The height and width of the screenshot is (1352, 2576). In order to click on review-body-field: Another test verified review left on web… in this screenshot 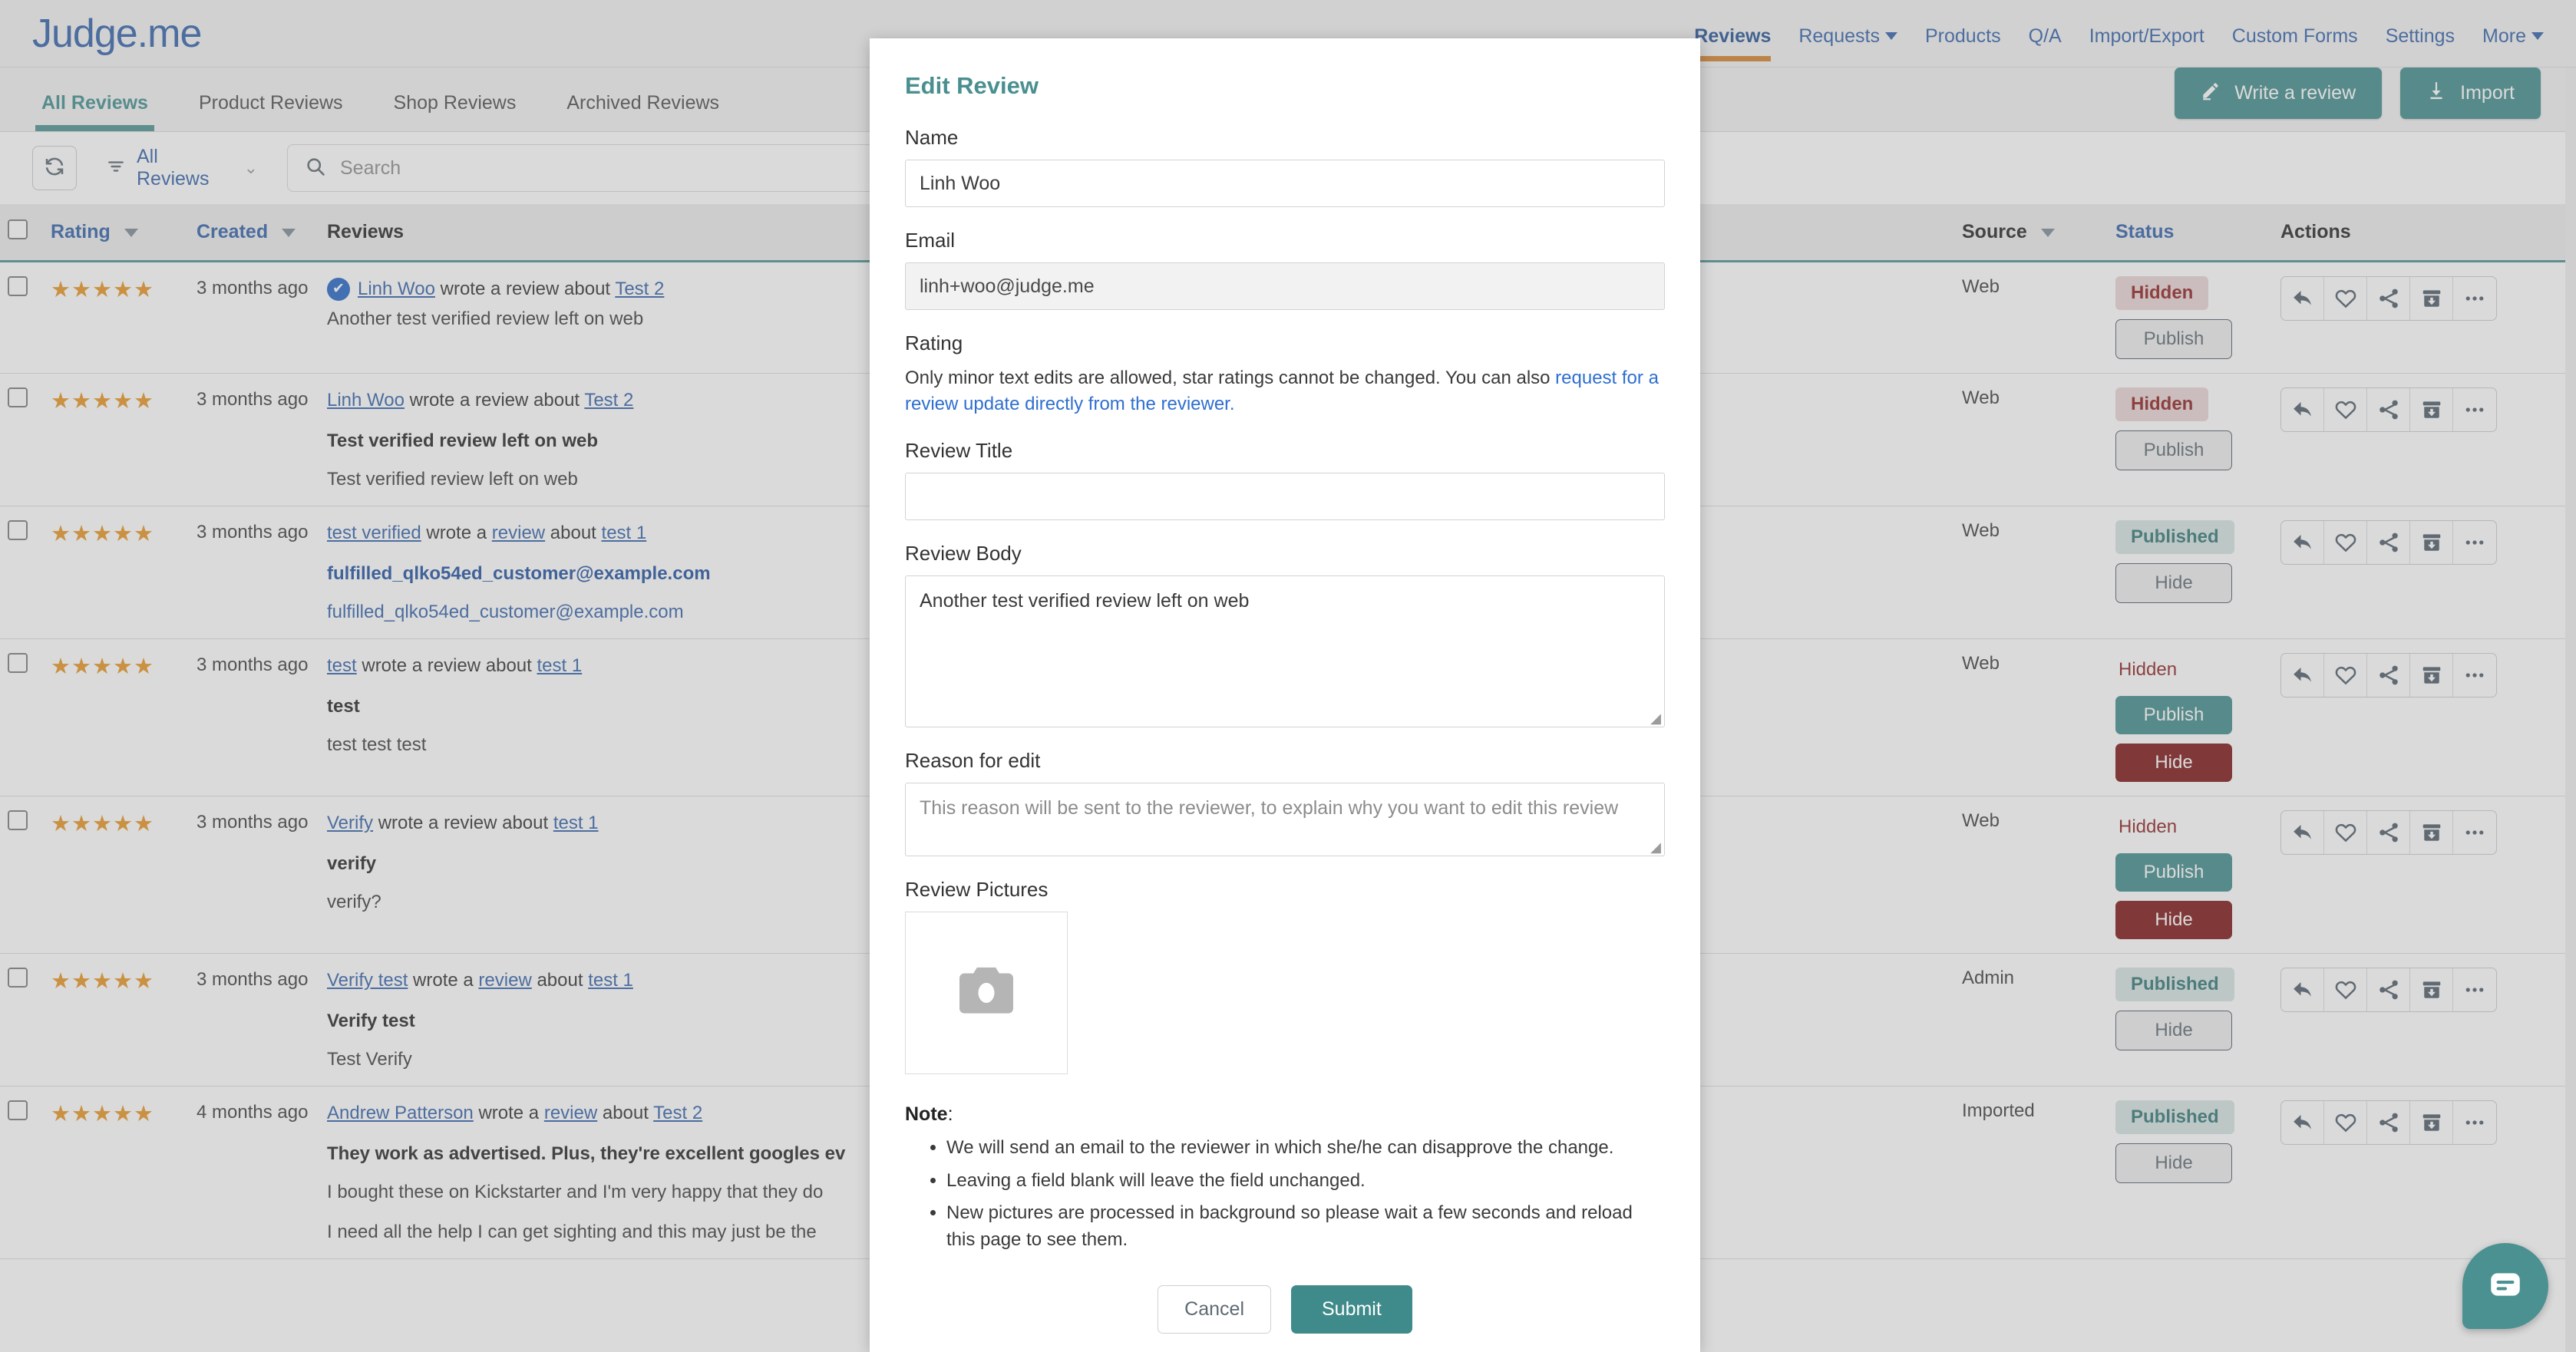, I will do `click(1285, 651)`.